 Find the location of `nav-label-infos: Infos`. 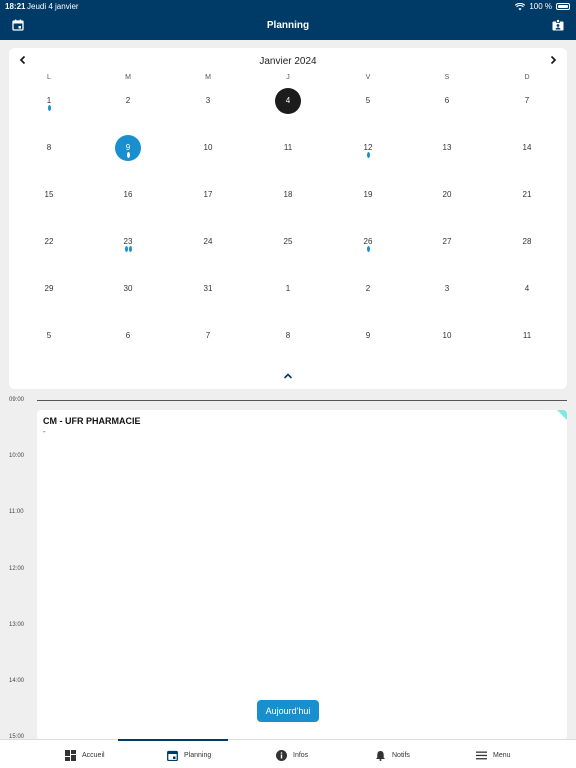

nav-label-infos: Infos is located at coordinates (301, 755).